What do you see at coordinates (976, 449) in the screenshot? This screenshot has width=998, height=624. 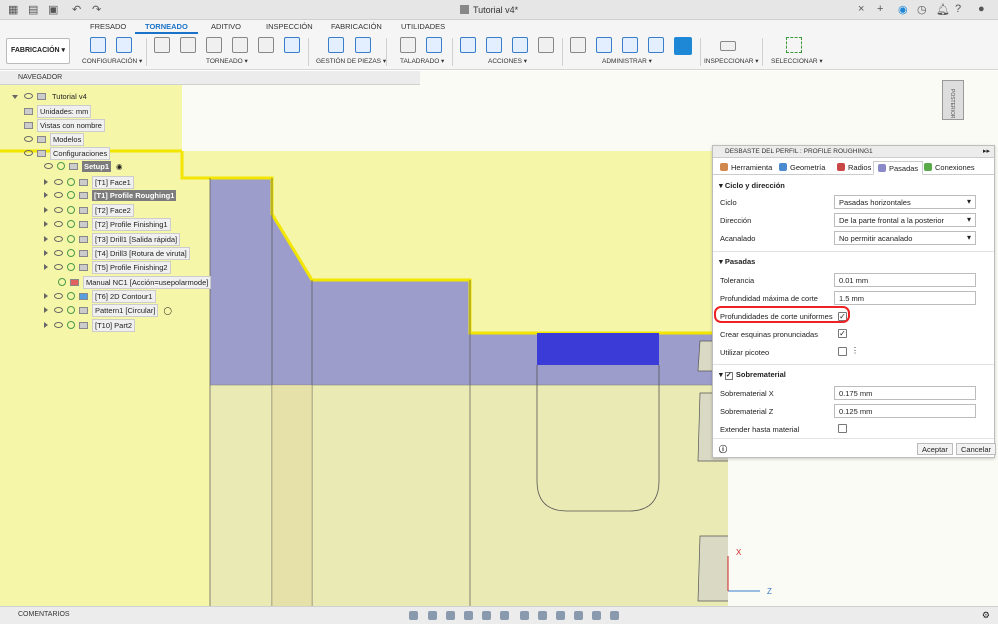 I see `cancel-button: Cancelar` at bounding box center [976, 449].